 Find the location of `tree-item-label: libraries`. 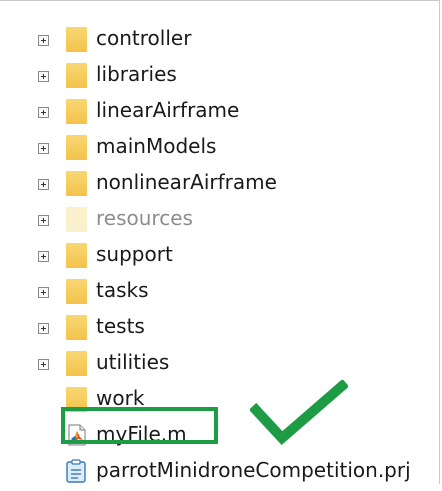

tree-item-label: libraries is located at coordinates (136, 74).